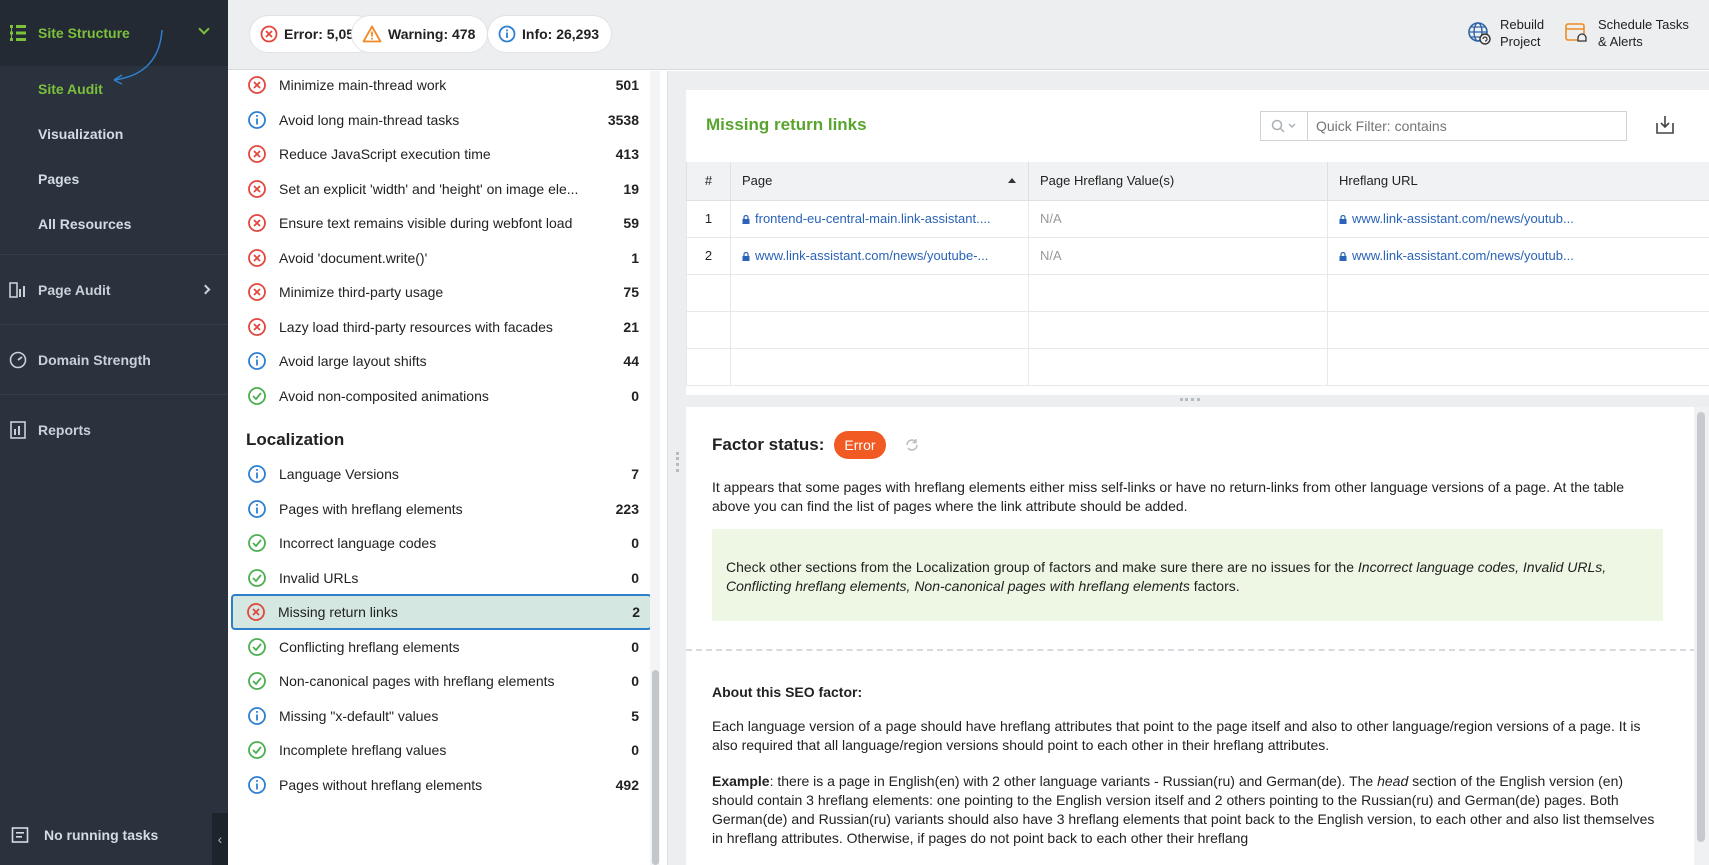 The height and width of the screenshot is (865, 1709). Describe the element at coordinates (114, 359) in the screenshot. I see `nav-domain-strength: Domain Strength` at that location.